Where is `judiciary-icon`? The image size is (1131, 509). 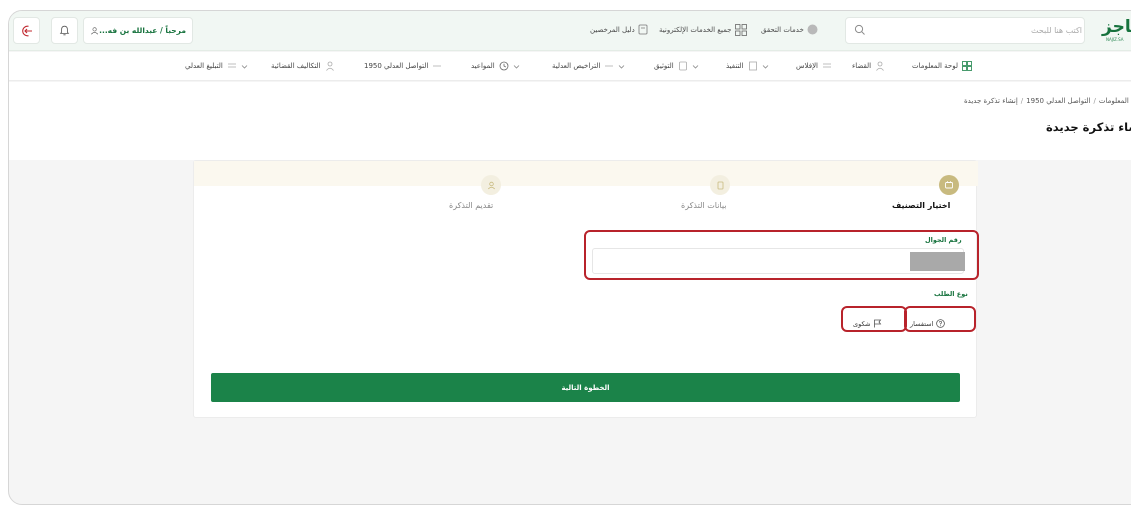 judiciary-icon is located at coordinates (880, 66).